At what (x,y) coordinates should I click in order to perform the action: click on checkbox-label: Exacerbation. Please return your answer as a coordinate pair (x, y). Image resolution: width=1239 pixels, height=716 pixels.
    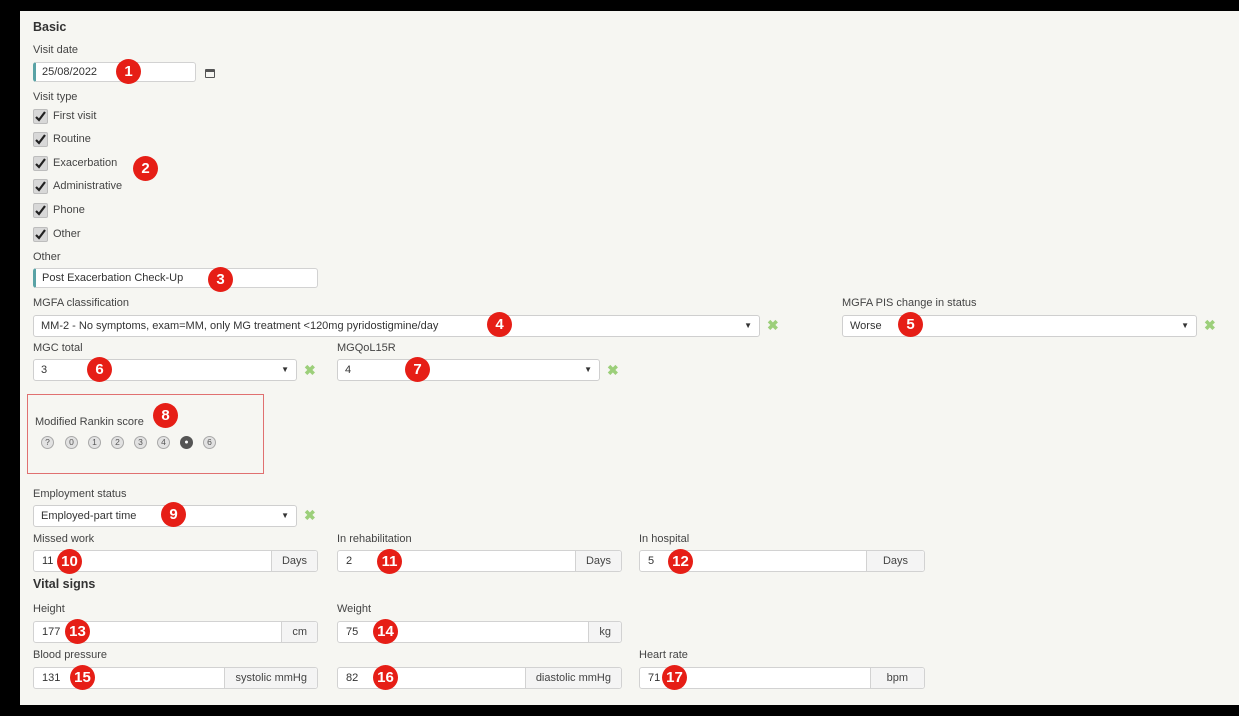
    Looking at the image, I should click on (85, 163).